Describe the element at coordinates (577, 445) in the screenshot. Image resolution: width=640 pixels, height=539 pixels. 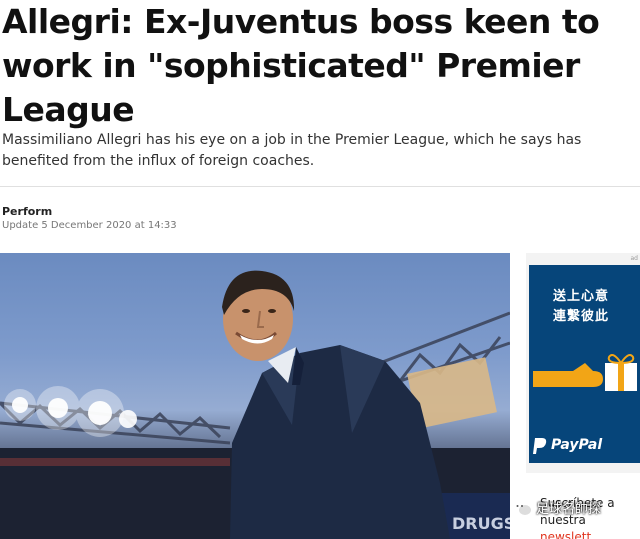
I see `ad-brand: PayPal` at that location.